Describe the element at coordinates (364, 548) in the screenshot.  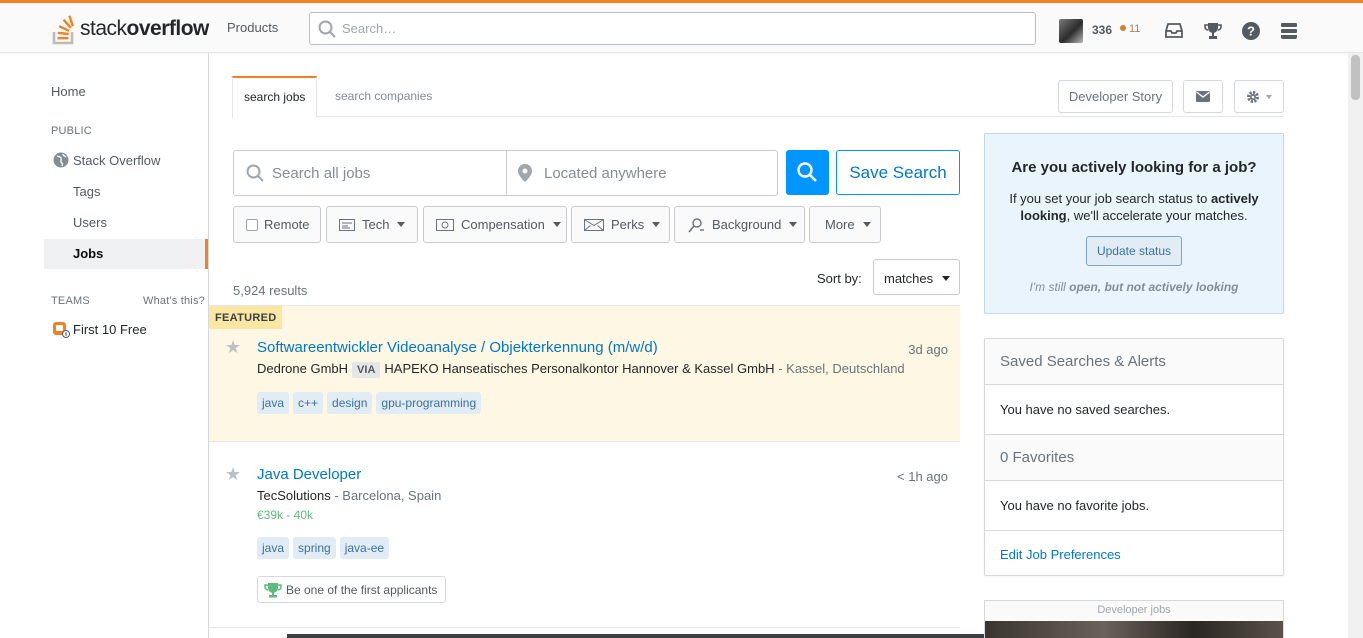
I see `job-tag: java-ee` at that location.